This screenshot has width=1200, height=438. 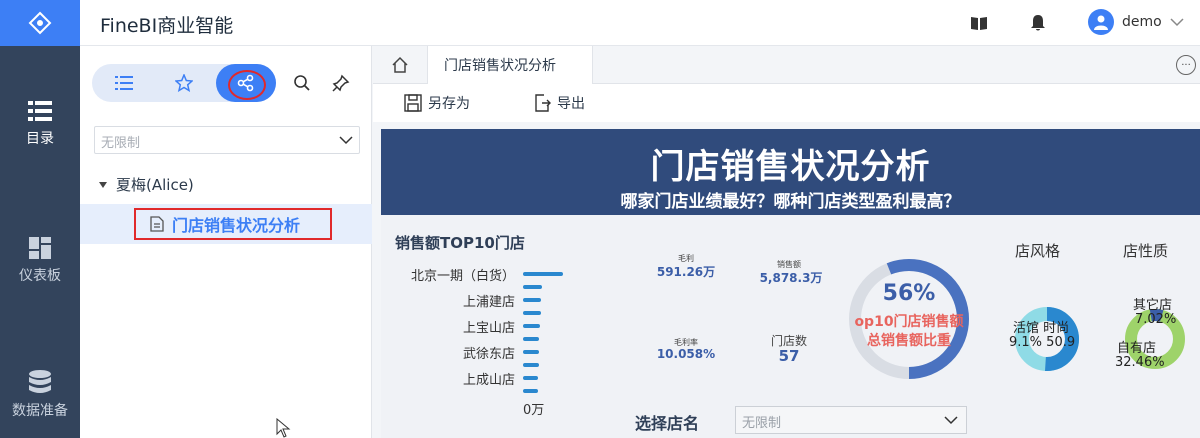 What do you see at coordinates (851, 420) in the screenshot?
I see `store-select: 无限制` at bounding box center [851, 420].